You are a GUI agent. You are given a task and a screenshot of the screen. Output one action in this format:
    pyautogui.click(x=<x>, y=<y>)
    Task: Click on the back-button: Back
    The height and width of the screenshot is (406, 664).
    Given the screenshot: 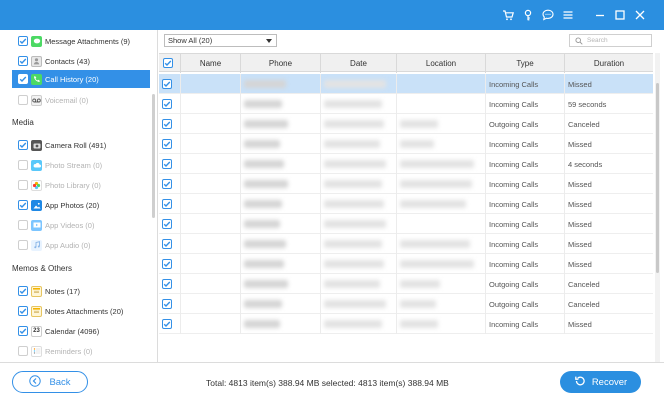 What is the action you would take?
    pyautogui.click(x=50, y=382)
    